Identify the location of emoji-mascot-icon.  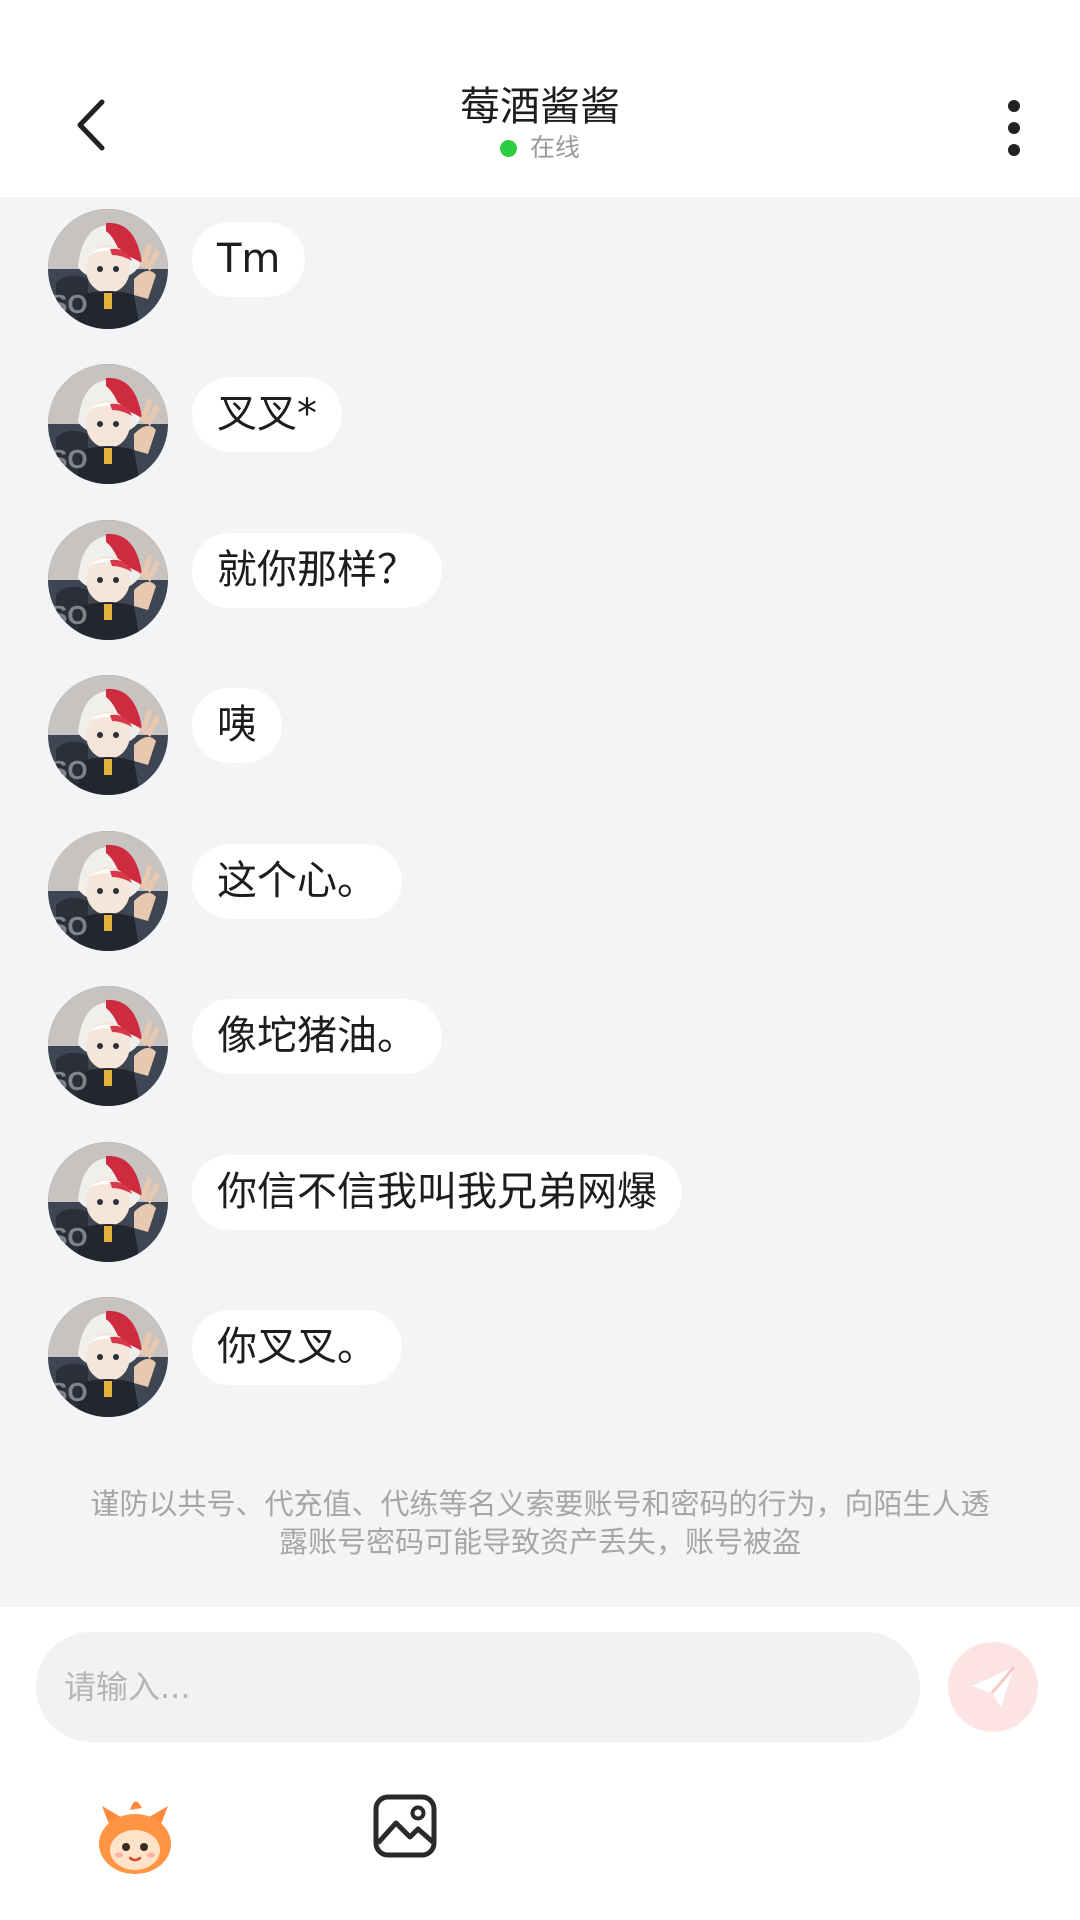
(135, 1837).